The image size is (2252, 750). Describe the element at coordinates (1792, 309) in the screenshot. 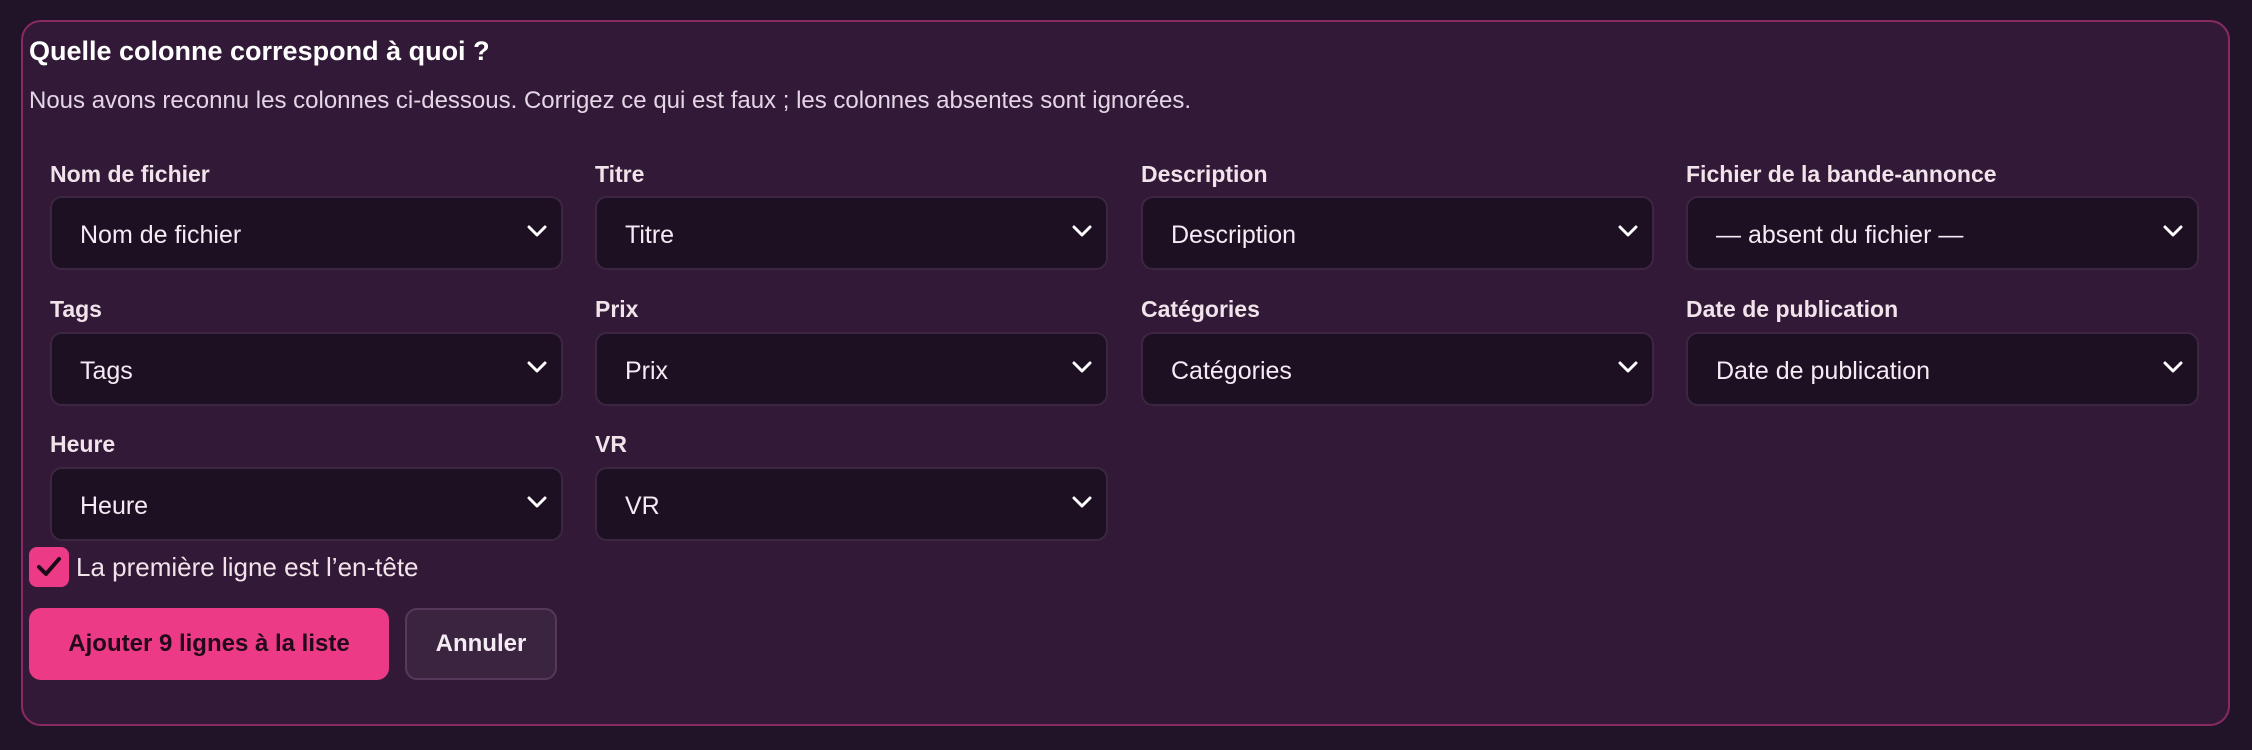

I see `field-label-publish-date: Date de publication` at that location.